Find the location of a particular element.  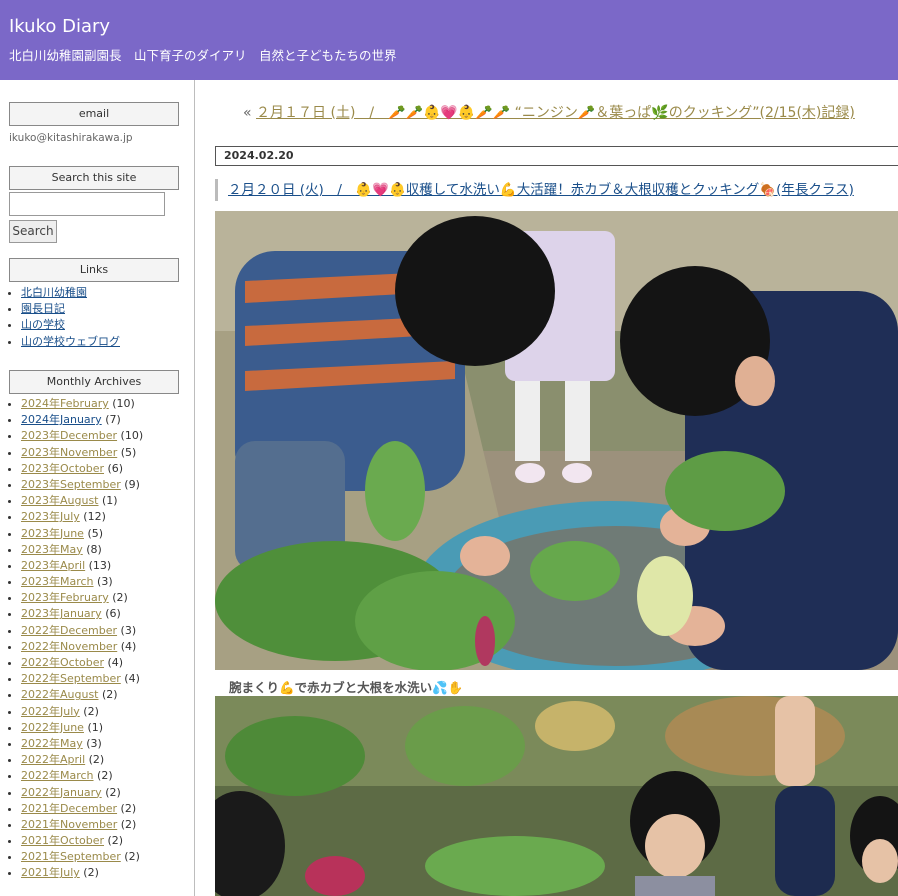

archive-item: 2022年December (3) is located at coordinates (82, 631).